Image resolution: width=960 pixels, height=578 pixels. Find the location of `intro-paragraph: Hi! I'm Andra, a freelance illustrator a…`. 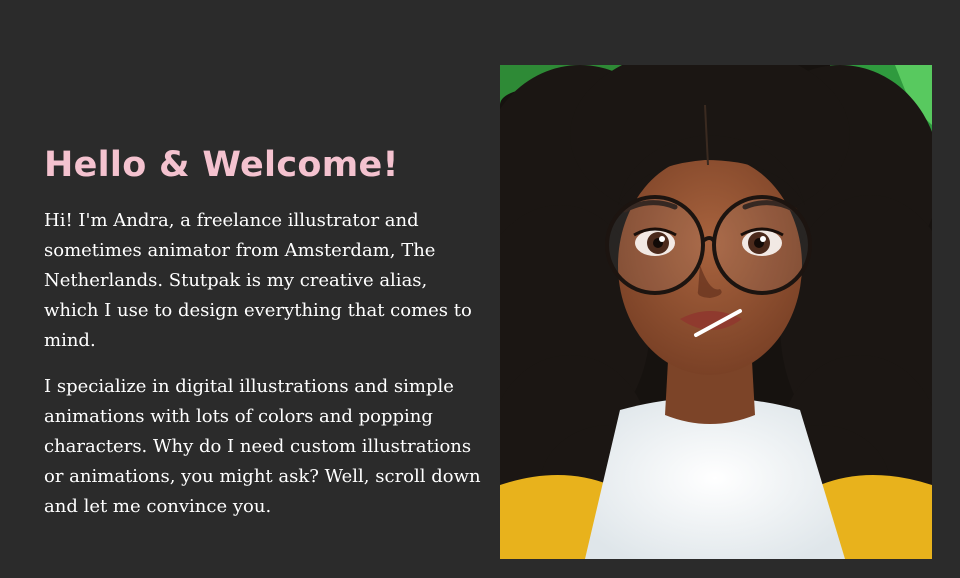

intro-paragraph: Hi! I'm Andra, a freelance illustrator a… is located at coordinates (258, 280).